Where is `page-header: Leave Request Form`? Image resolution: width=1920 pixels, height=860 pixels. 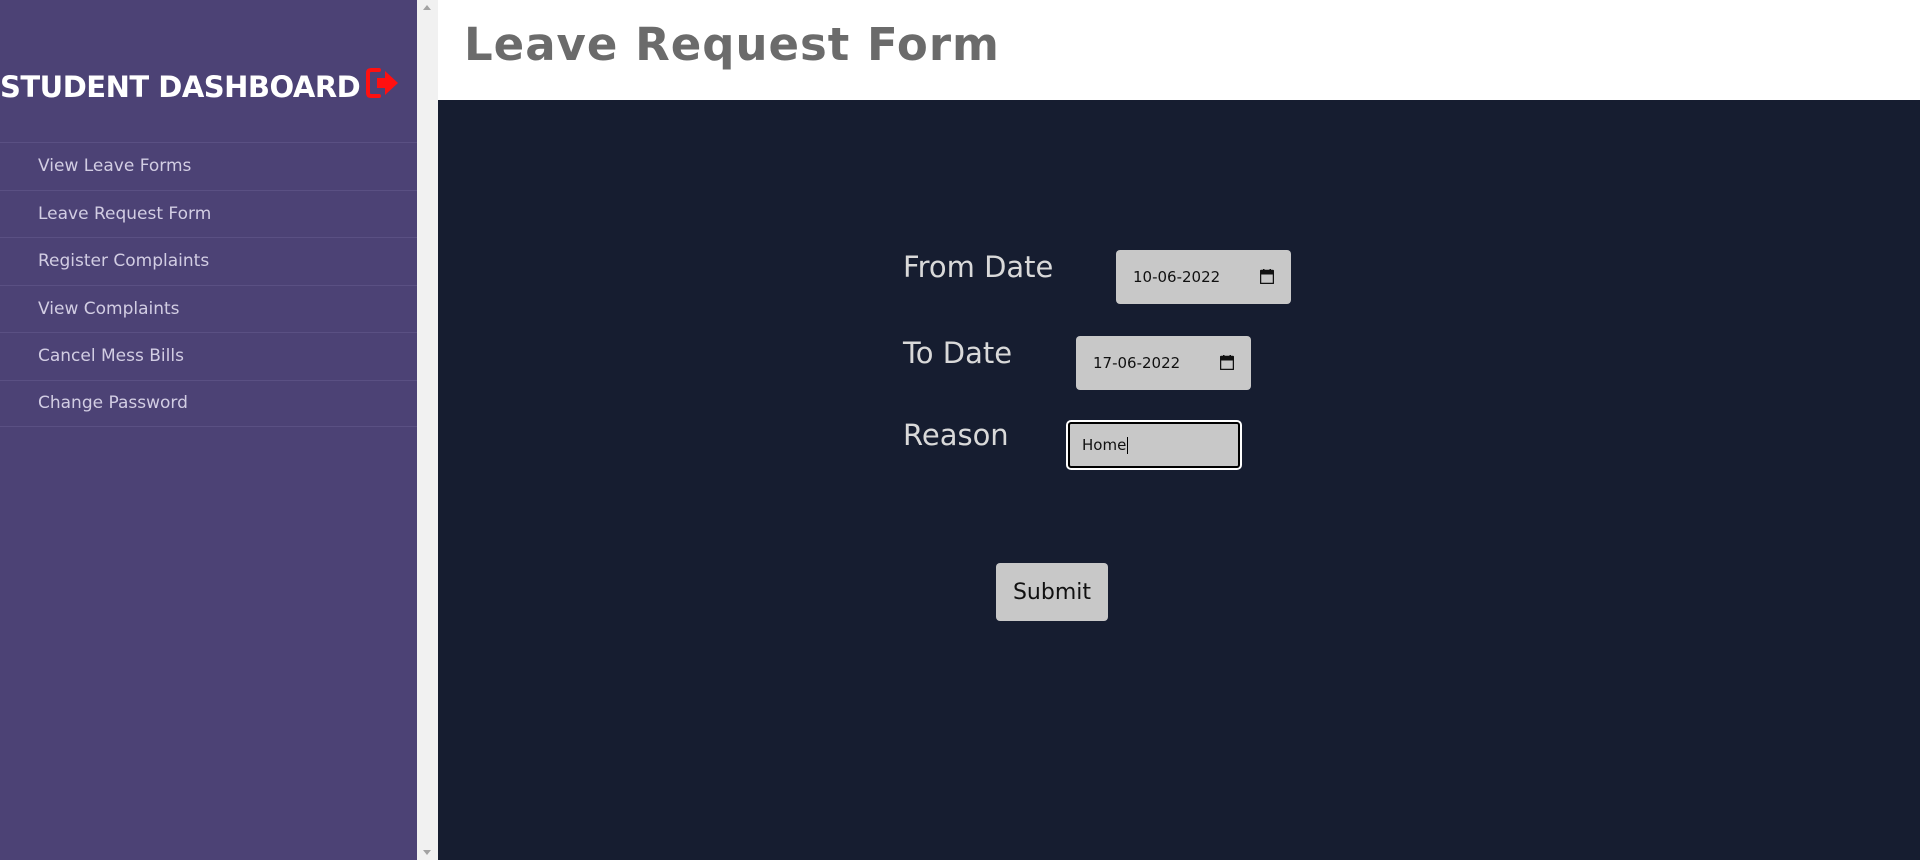
page-header: Leave Request Form is located at coordinates (1179, 50).